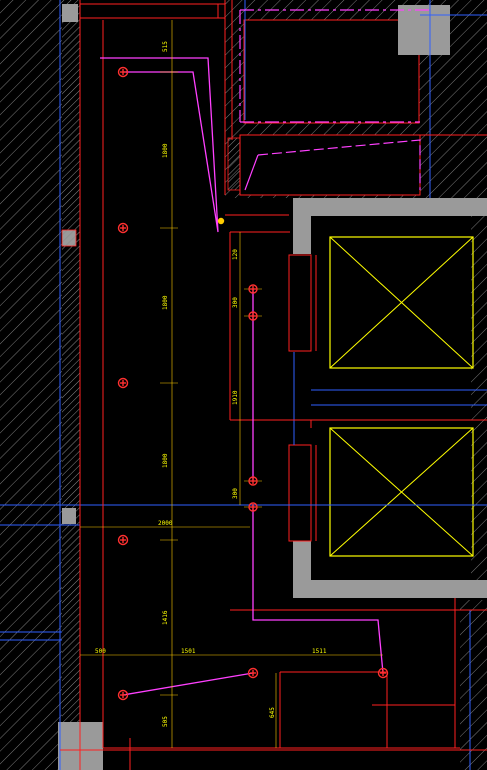 The width and height of the screenshot is (487, 770). I want to click on small-column-marker, so click(69, 238).